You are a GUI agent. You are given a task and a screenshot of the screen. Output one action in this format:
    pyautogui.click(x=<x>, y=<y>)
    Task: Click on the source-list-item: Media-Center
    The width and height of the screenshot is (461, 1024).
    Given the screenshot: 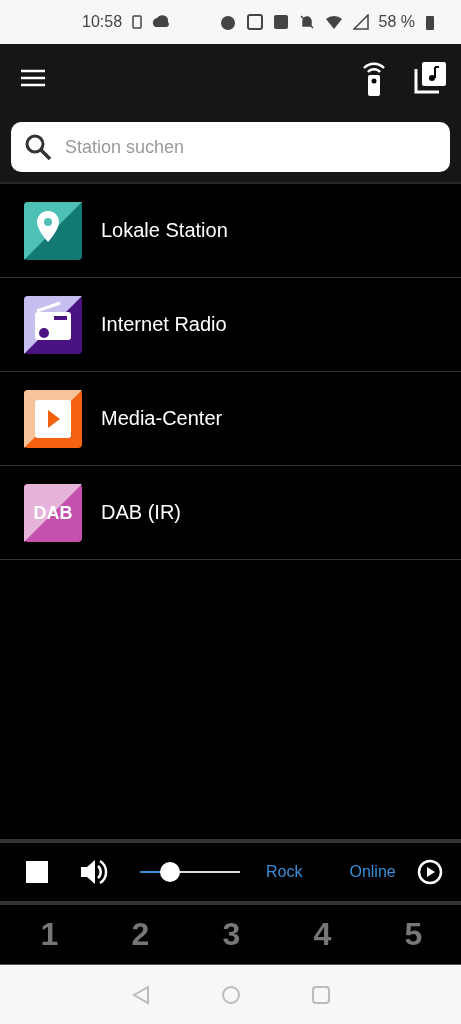 What is the action you would take?
    pyautogui.click(x=230, y=419)
    